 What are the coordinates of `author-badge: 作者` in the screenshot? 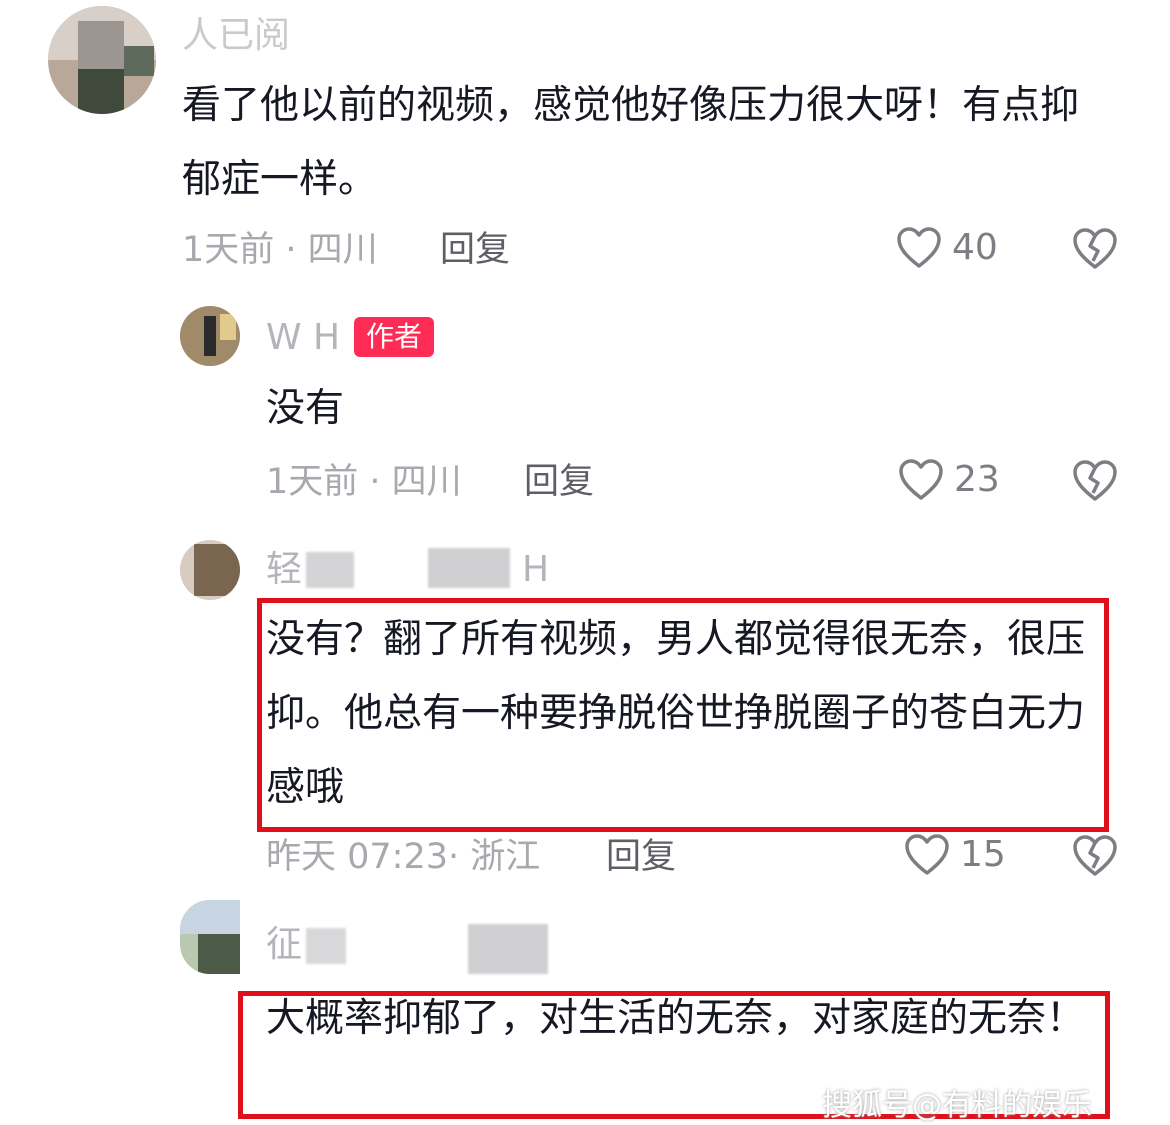 It's located at (394, 337).